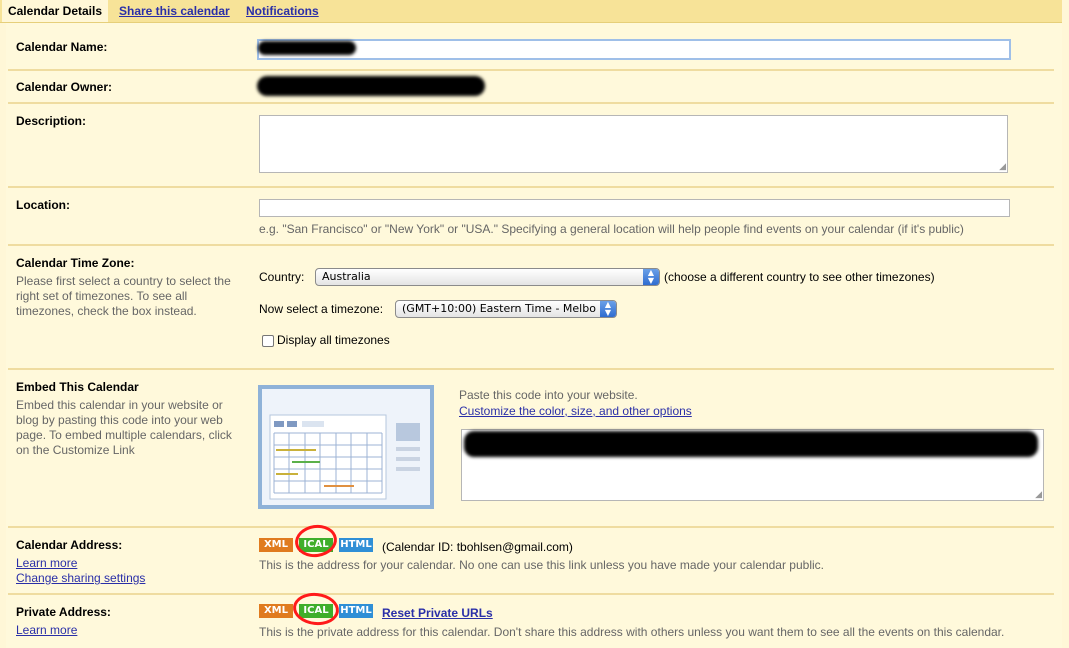 The height and width of the screenshot is (648, 1069). What do you see at coordinates (69, 545) in the screenshot?
I see `calendar-address-label: Calendar Address:` at bounding box center [69, 545].